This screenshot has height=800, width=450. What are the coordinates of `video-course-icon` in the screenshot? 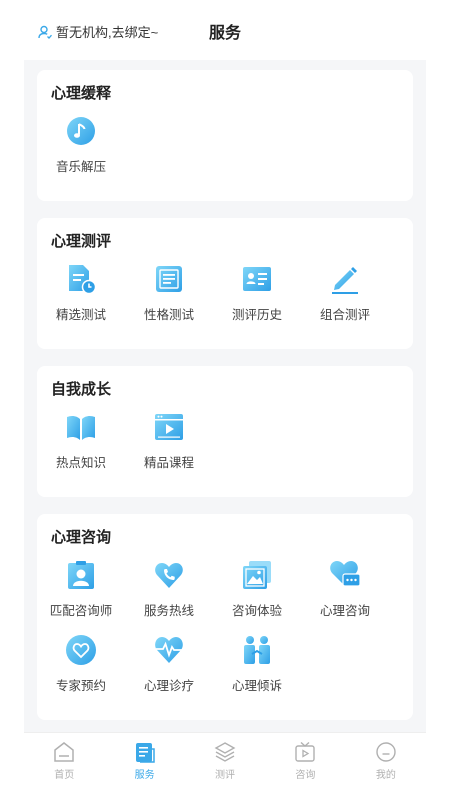 It's located at (169, 427).